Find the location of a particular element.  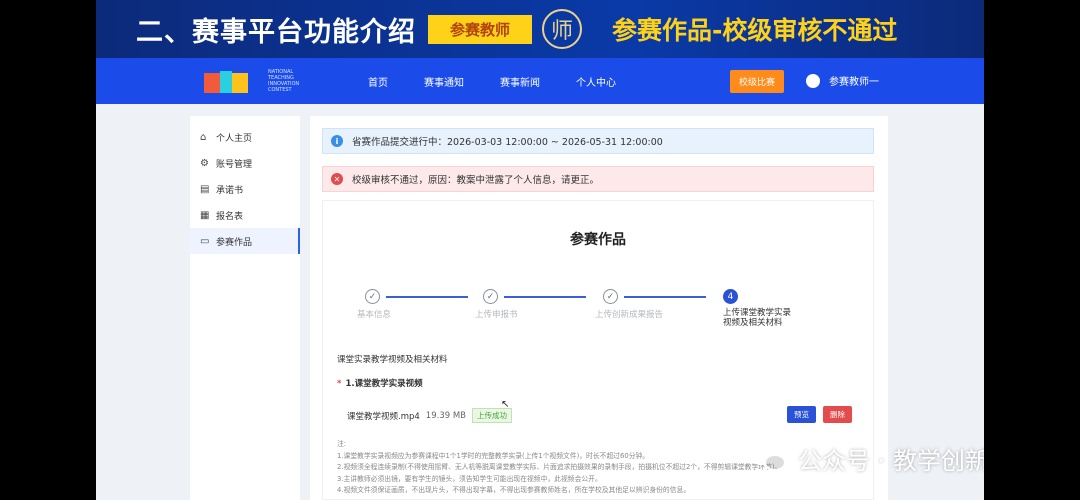

uploaded-file-row: 课堂教学视频.mp4 19.39 MB 上传成功 is located at coordinates (429, 415).